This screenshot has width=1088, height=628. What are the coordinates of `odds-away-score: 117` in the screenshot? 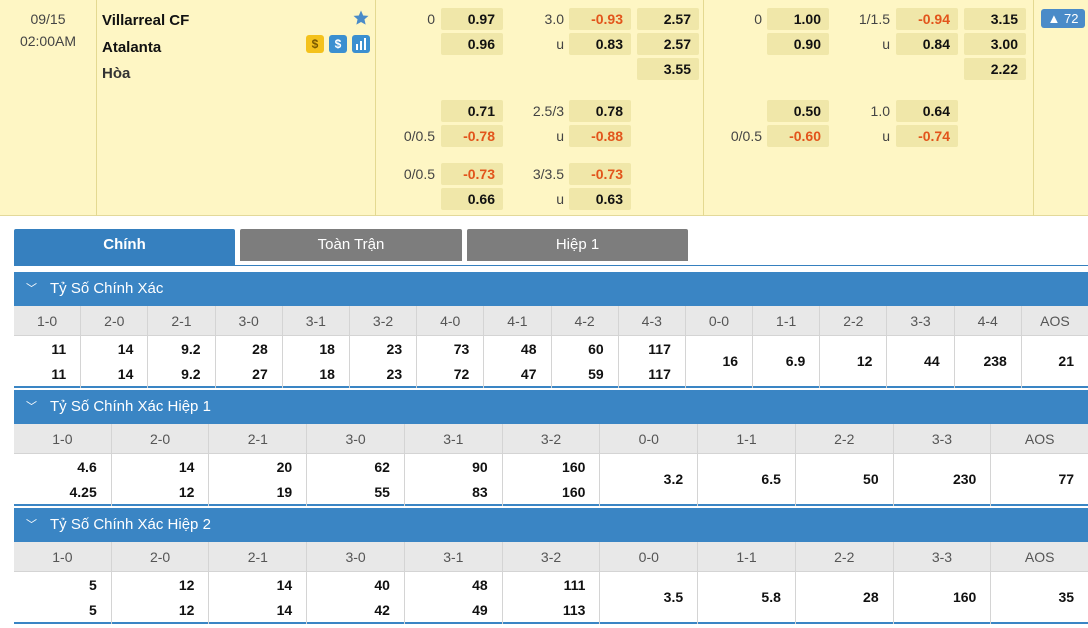 It's located at (659, 374).